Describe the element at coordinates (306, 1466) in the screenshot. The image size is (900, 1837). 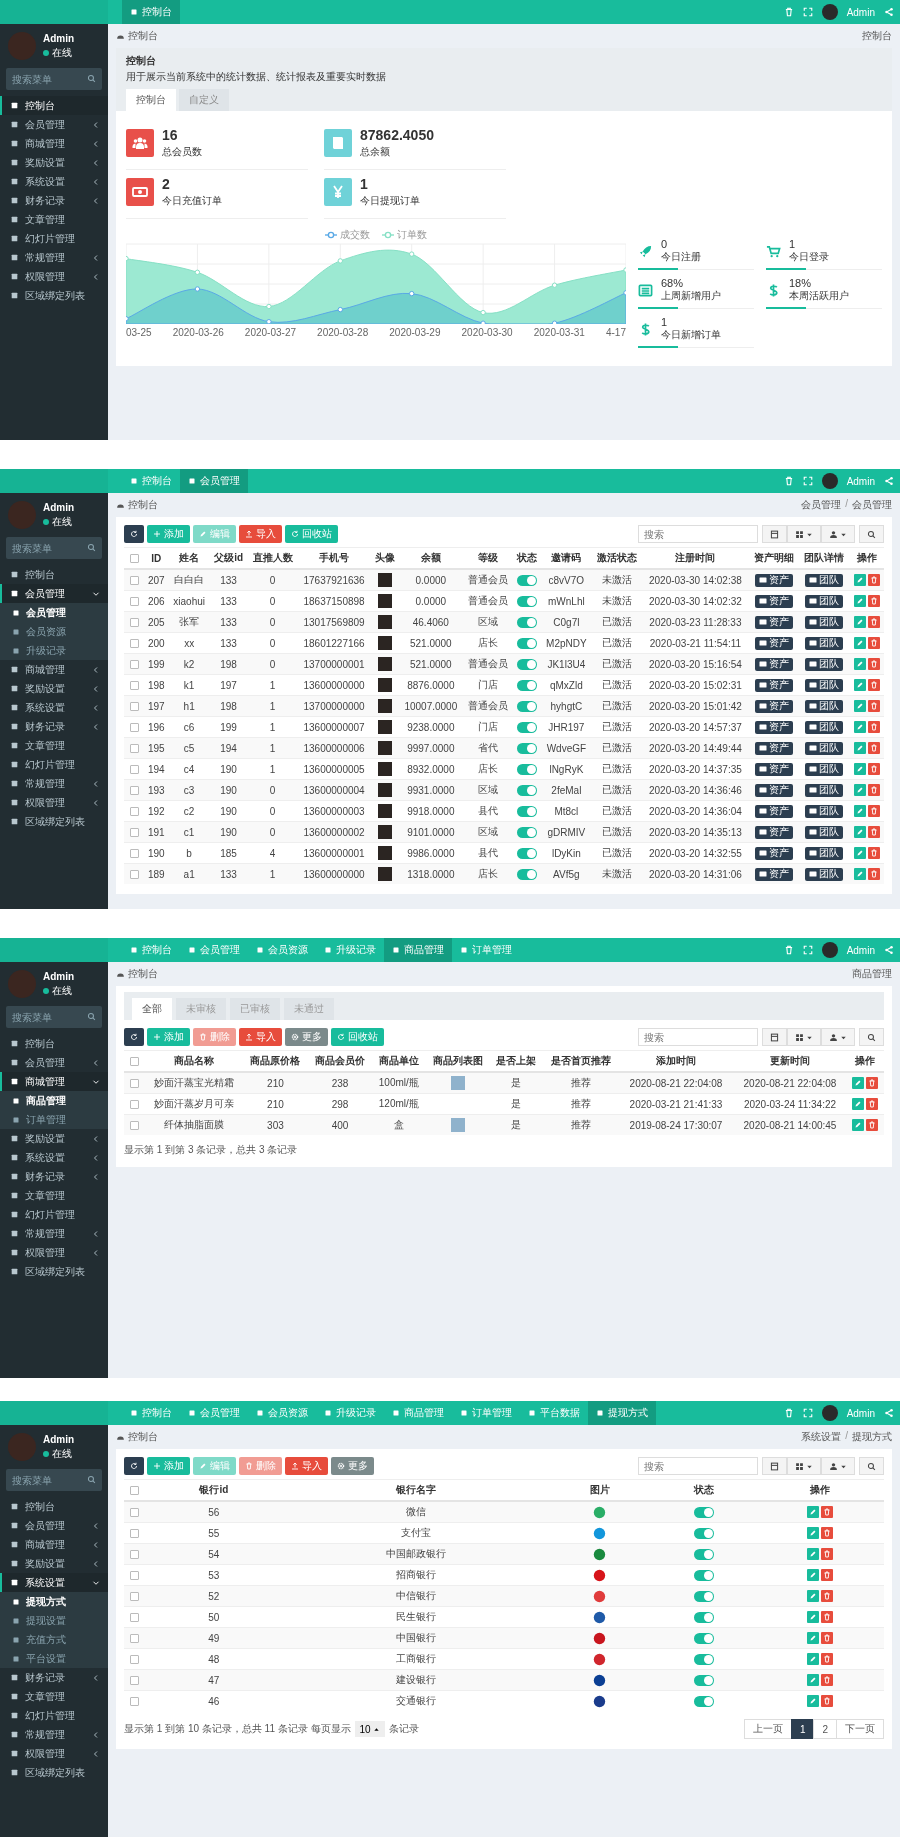
I see `import-button: 导入` at that location.